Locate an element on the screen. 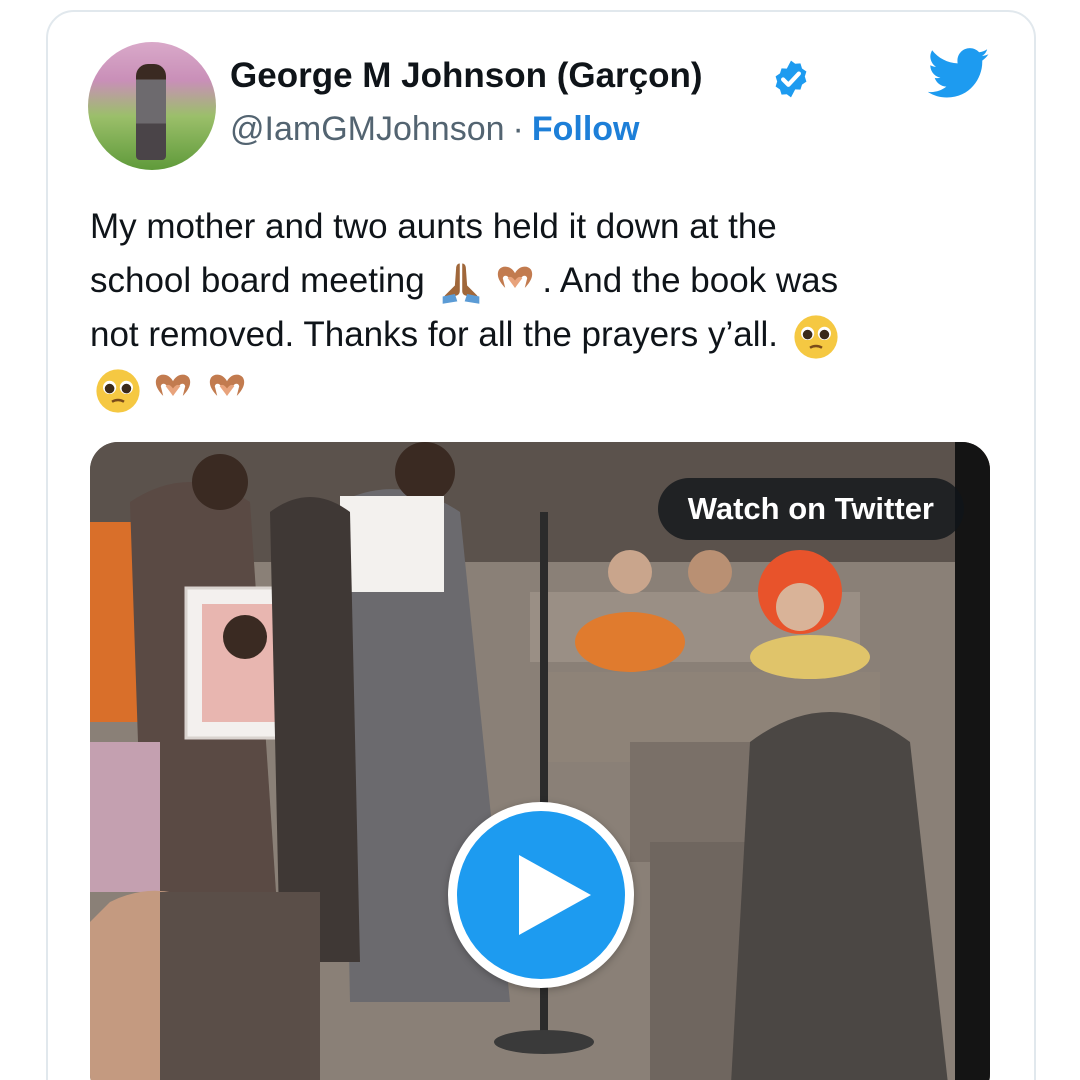 This screenshot has width=1080, height=1080. watch-on-twitter-button: Watch on Twitter is located at coordinates (810, 509).